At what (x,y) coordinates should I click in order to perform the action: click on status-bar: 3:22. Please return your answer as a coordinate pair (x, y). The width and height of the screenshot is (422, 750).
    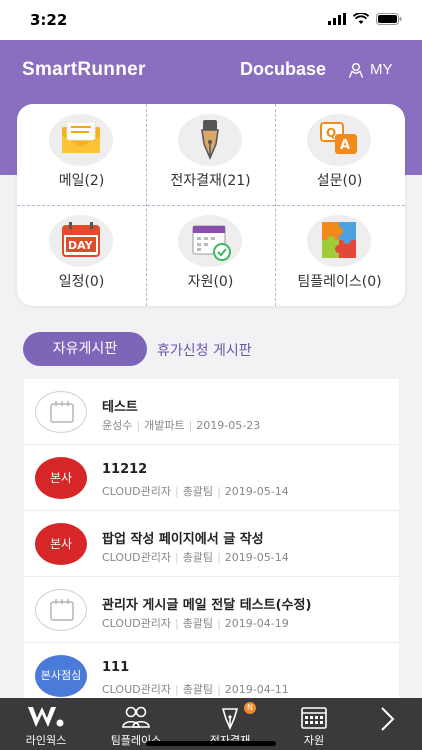
    Looking at the image, I should click on (211, 20).